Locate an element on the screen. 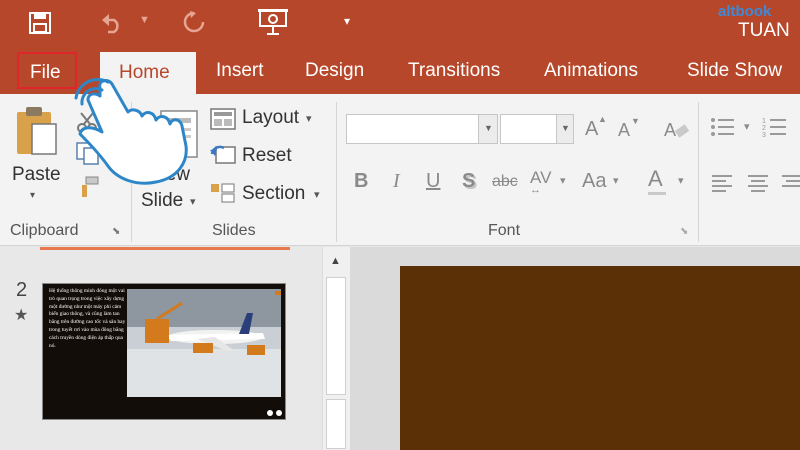 The image size is (800, 450). undo-dropdown-icon: ▼ is located at coordinates (144, 20).